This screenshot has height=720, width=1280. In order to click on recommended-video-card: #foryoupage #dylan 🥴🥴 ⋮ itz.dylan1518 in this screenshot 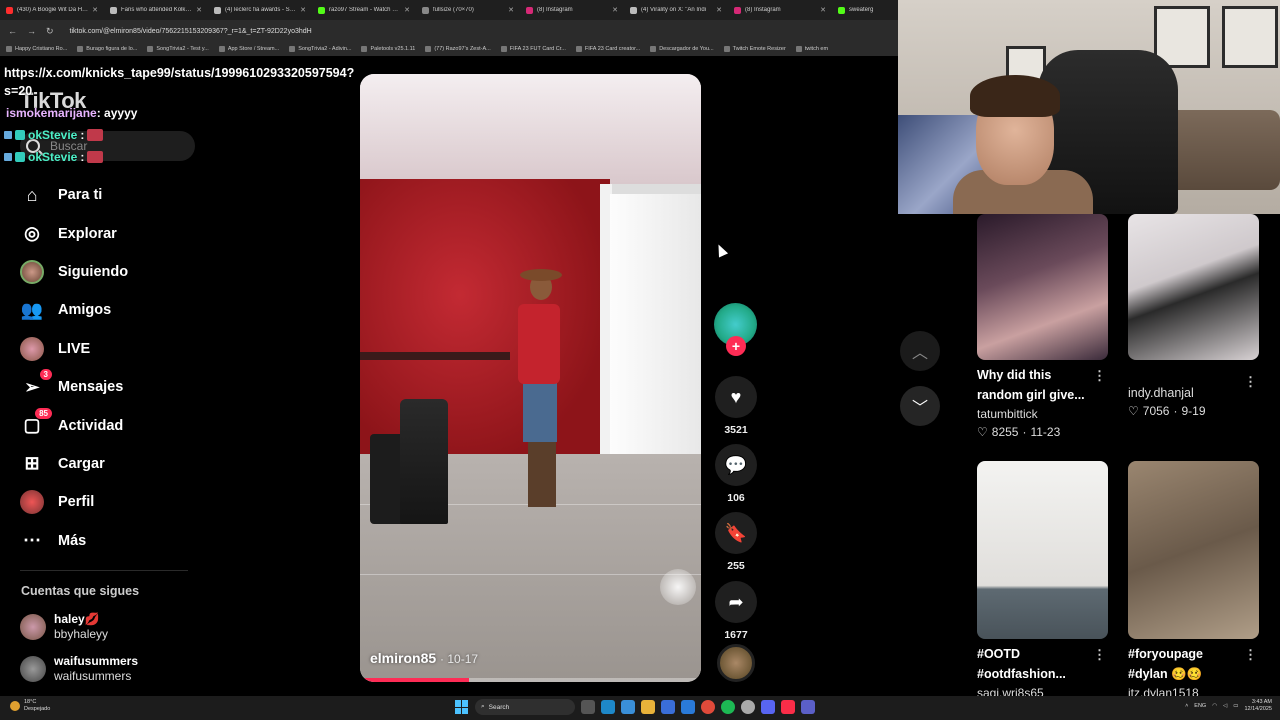, I will do `click(1193, 578)`.